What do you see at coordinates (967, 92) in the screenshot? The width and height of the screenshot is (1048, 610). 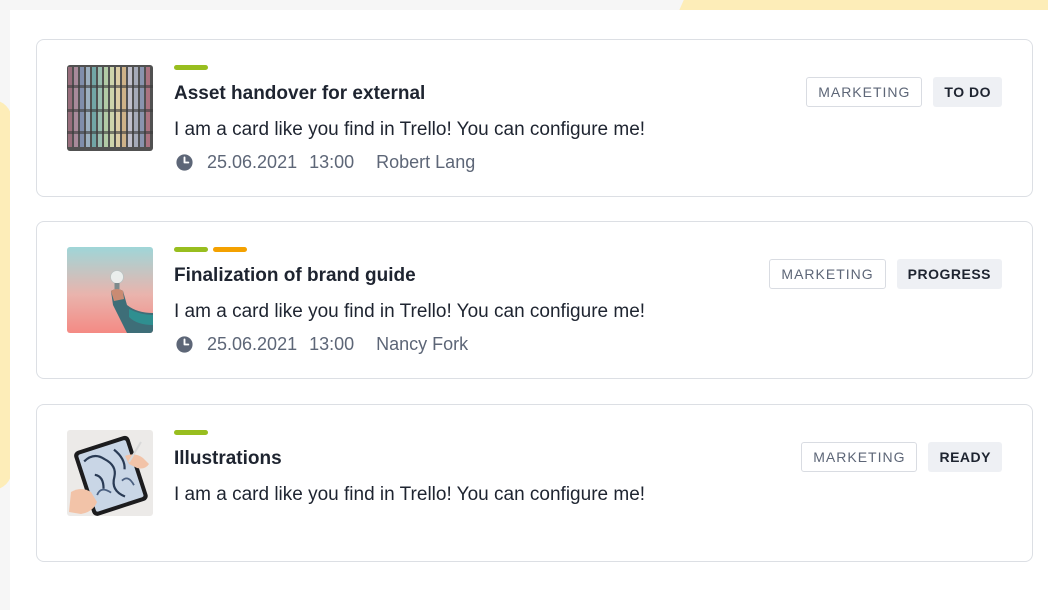 I see `status-badge: TO DO` at bounding box center [967, 92].